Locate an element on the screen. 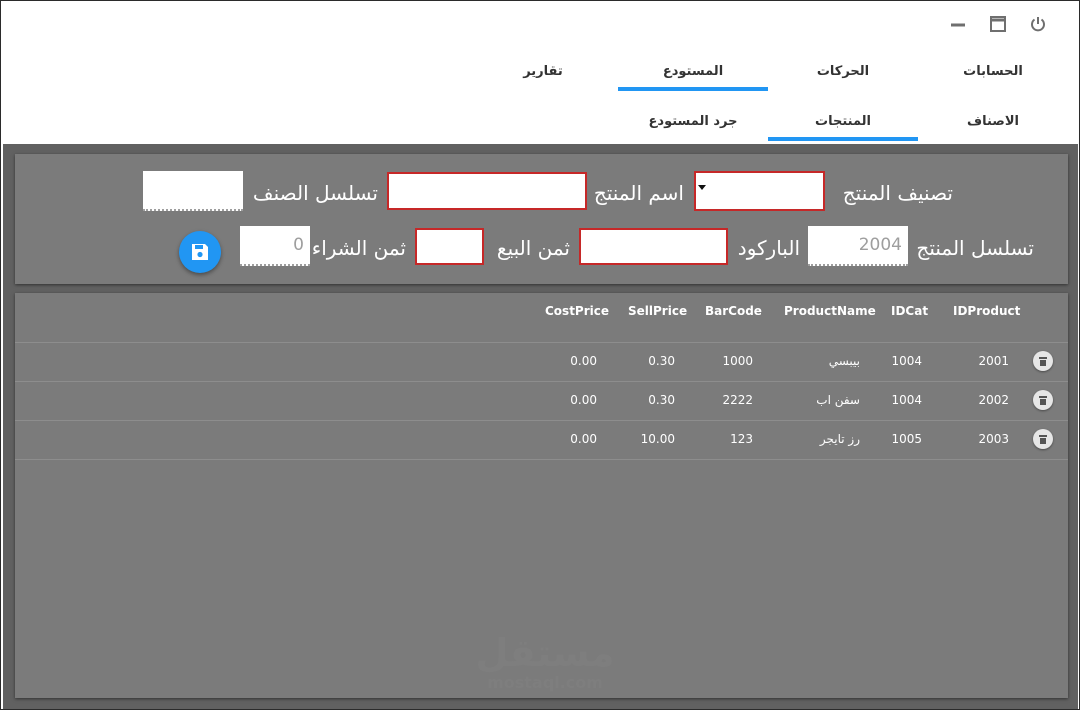 The height and width of the screenshot is (710, 1080). category-label: تصنيف المنتج is located at coordinates (897, 193).